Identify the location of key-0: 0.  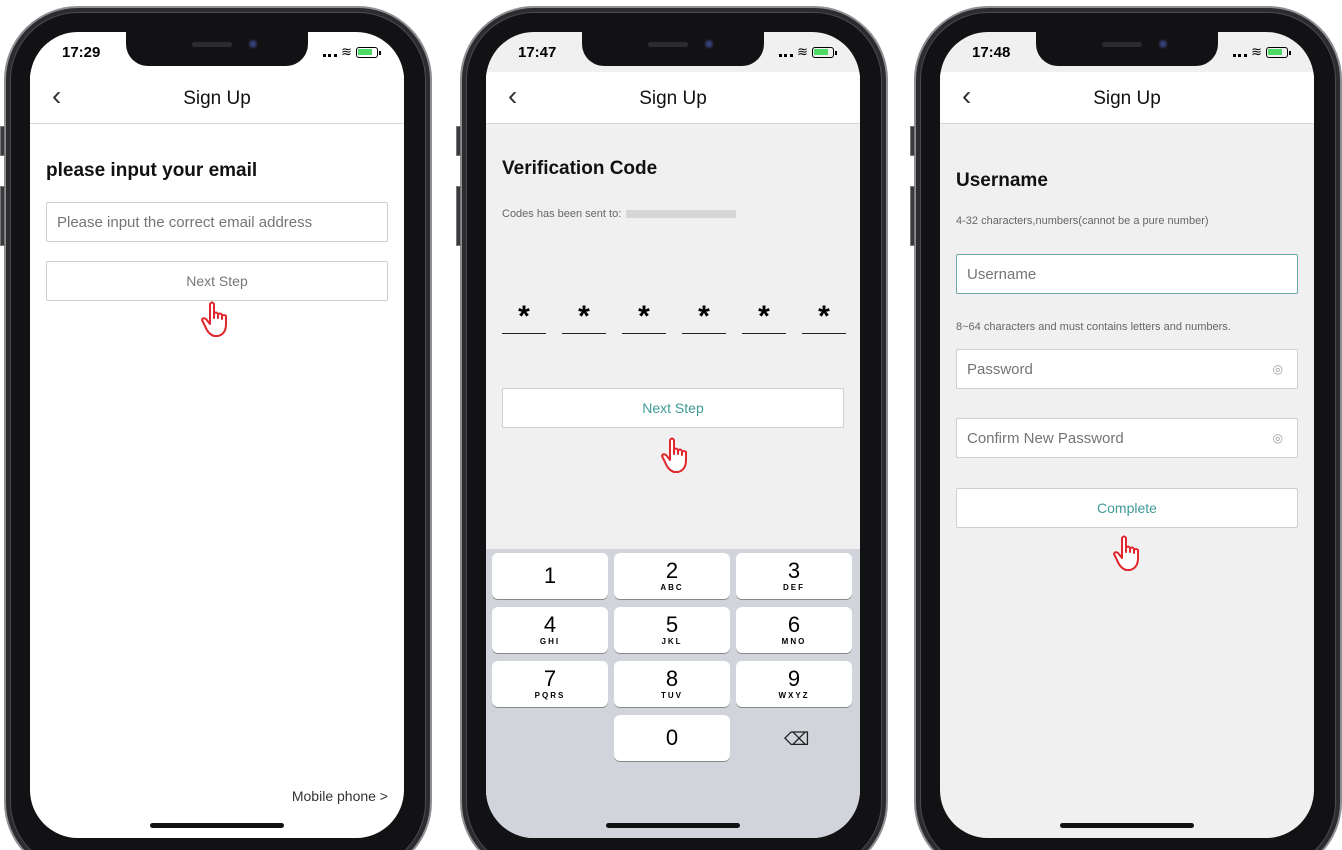
(672, 738).